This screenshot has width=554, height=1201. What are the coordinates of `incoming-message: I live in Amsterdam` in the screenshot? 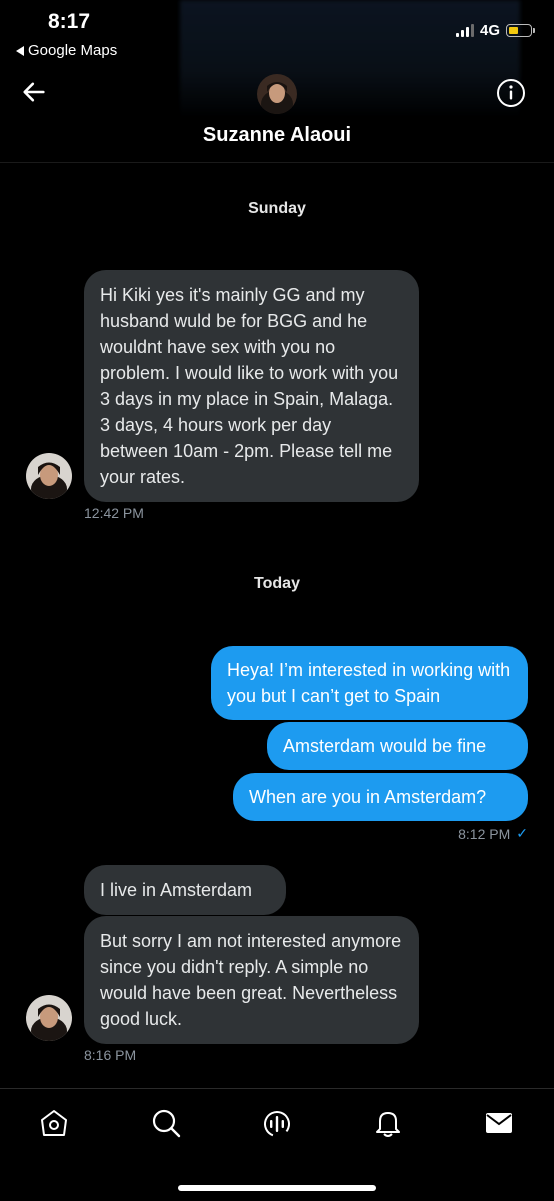 It's located at (185, 890).